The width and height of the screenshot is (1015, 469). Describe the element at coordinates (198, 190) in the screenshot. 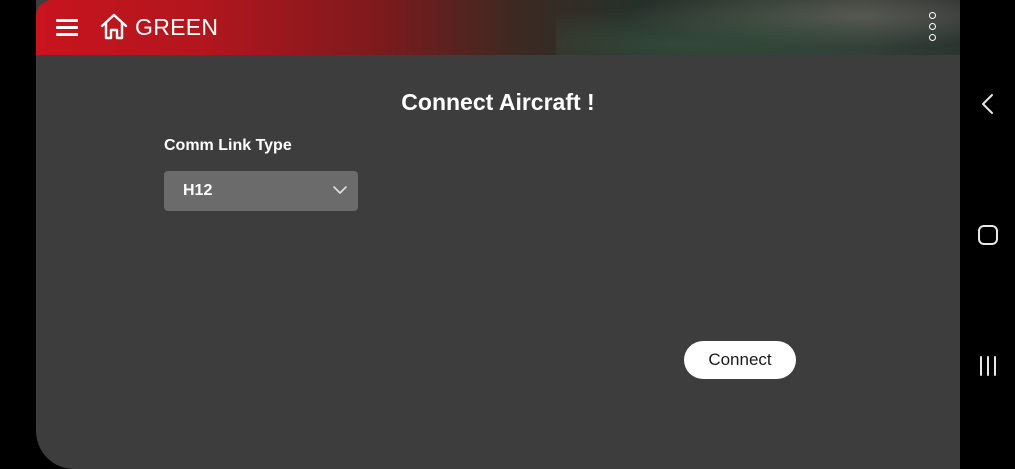

I see `comm-link-type-value: H12` at that location.